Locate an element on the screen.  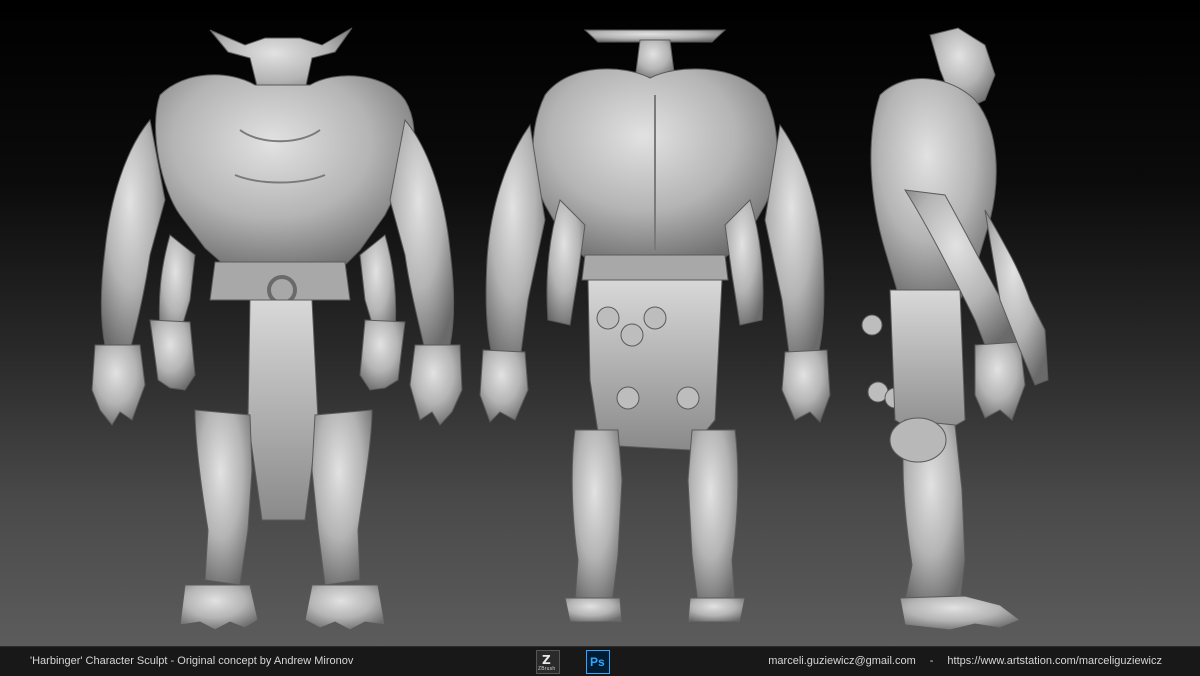
zbrush-logo-mark: Z is located at coordinates (546, 660).